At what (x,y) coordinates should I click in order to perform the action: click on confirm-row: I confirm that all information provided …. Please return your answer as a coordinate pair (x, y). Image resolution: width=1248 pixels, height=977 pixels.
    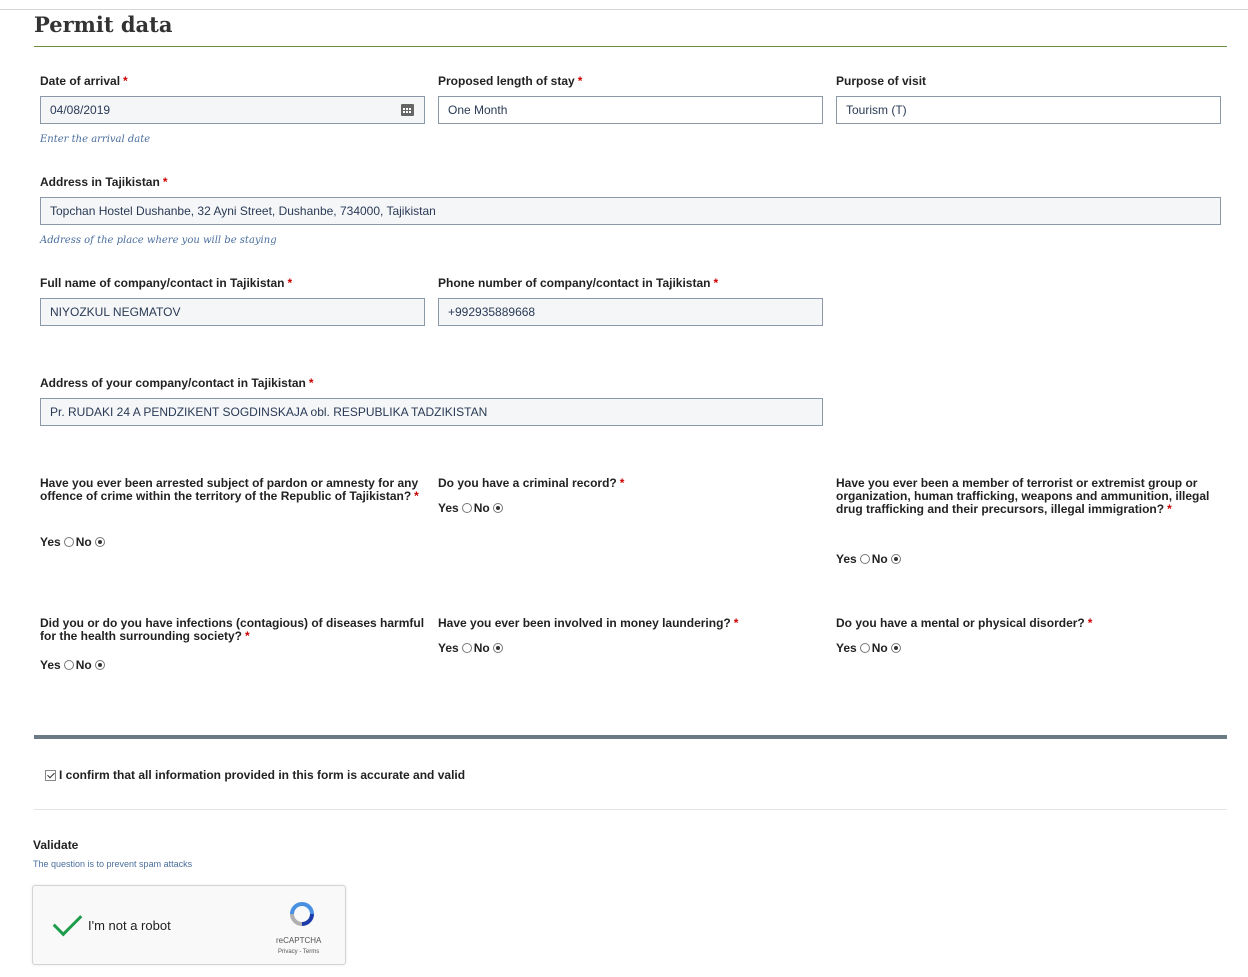
    Looking at the image, I should click on (255, 775).